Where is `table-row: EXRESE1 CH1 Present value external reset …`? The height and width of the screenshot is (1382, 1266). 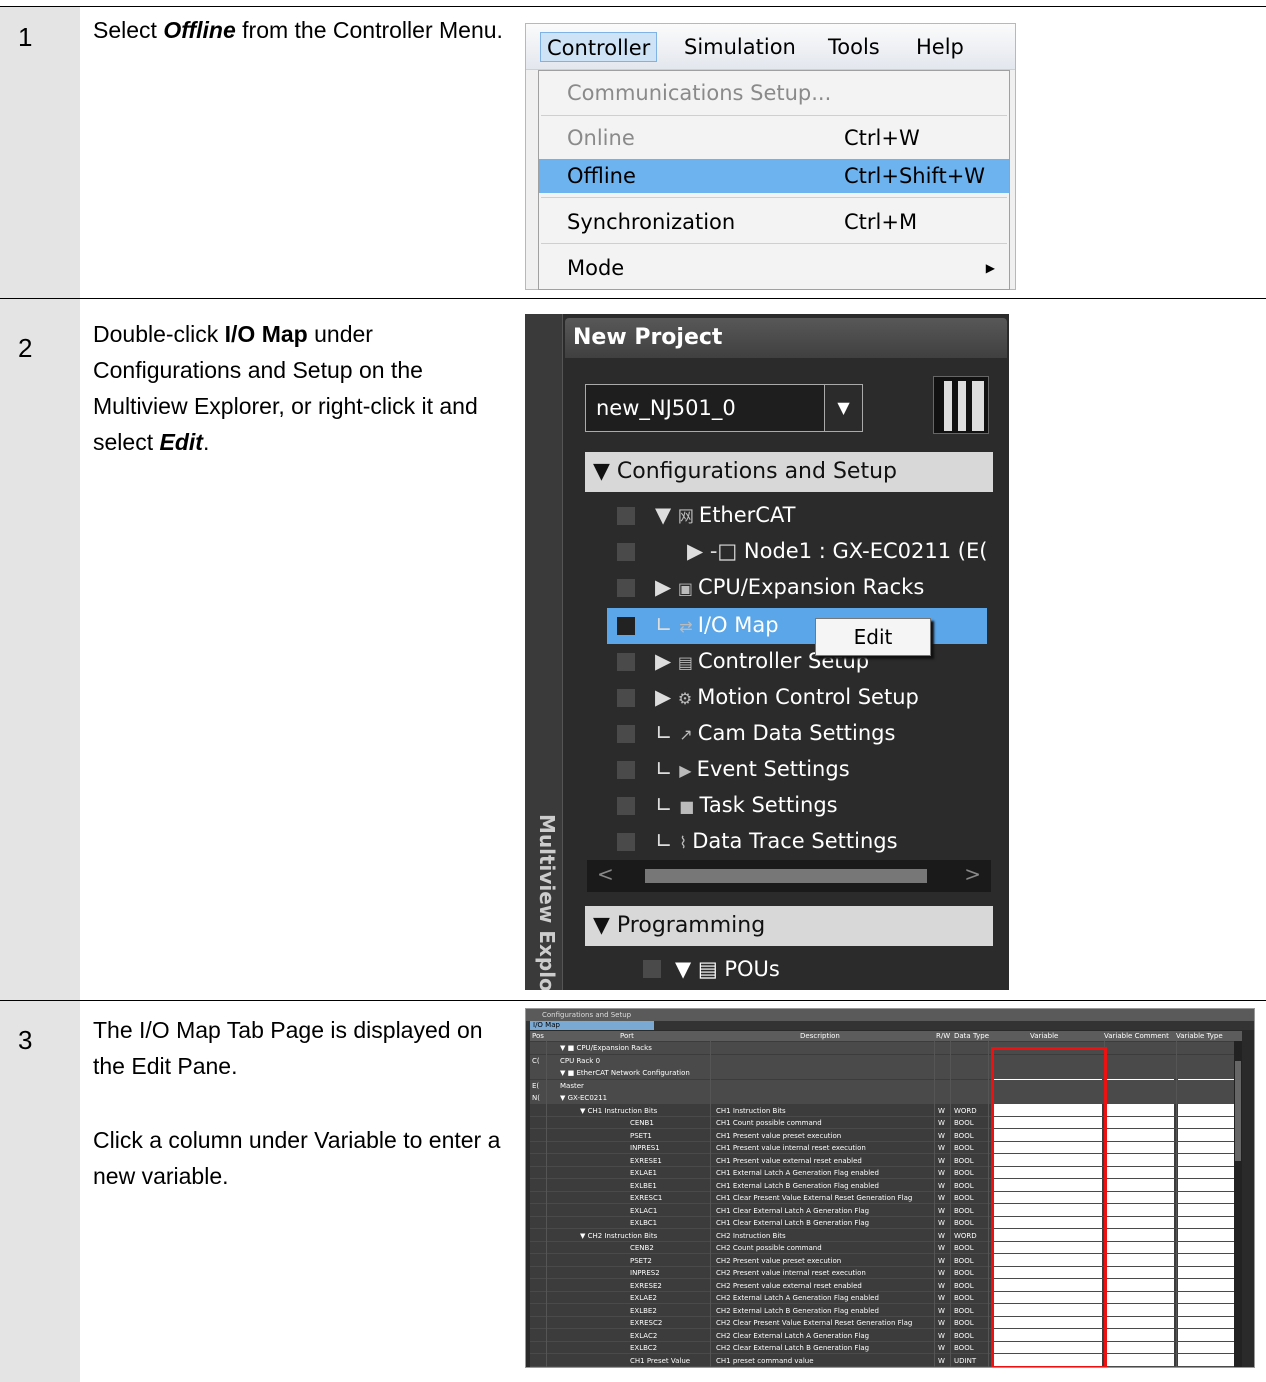 table-row: EXRESE1 CH1 Present value external reset … is located at coordinates (886, 1161).